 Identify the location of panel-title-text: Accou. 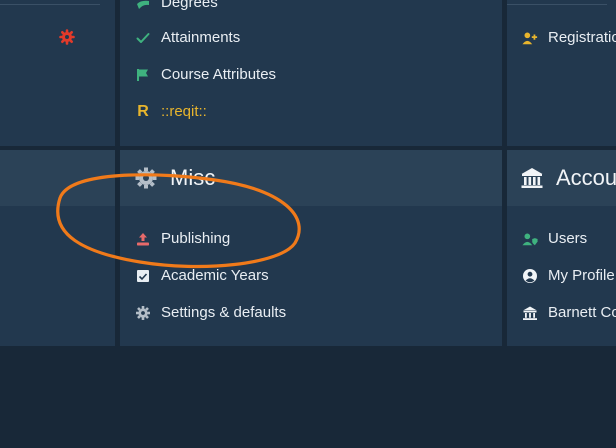
(586, 177).